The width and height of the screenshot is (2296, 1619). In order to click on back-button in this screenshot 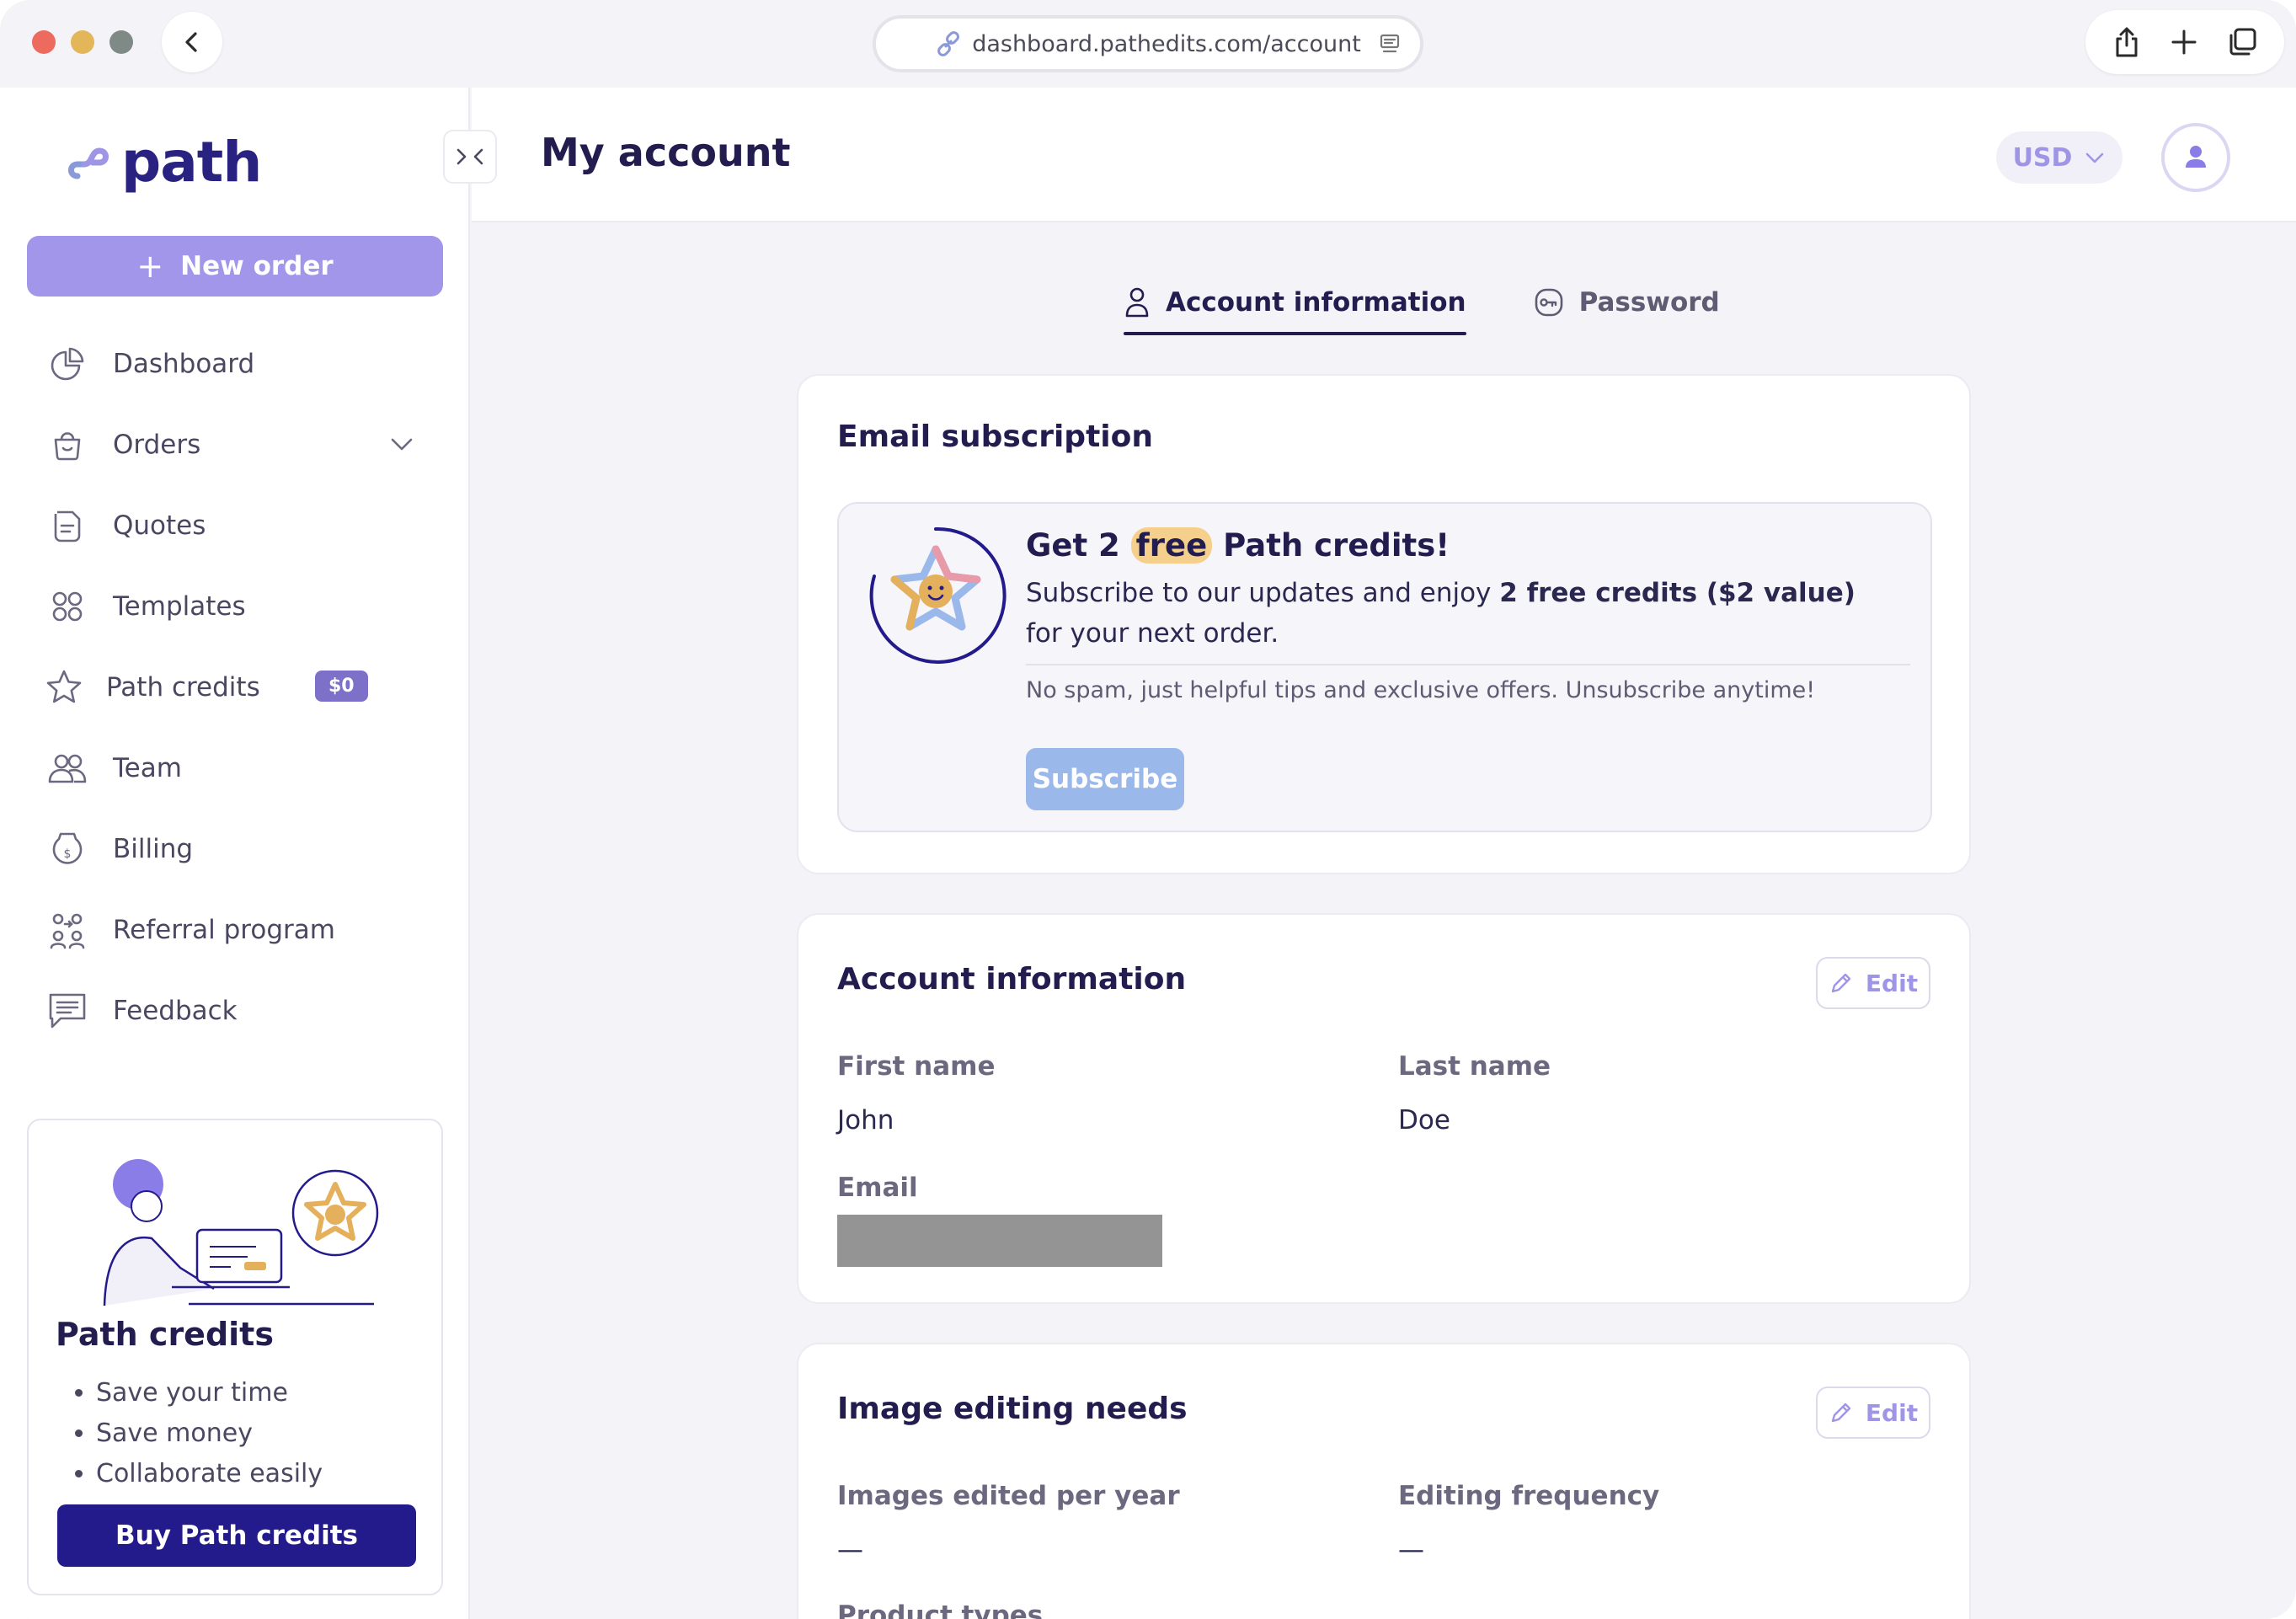, I will do `click(192, 42)`.